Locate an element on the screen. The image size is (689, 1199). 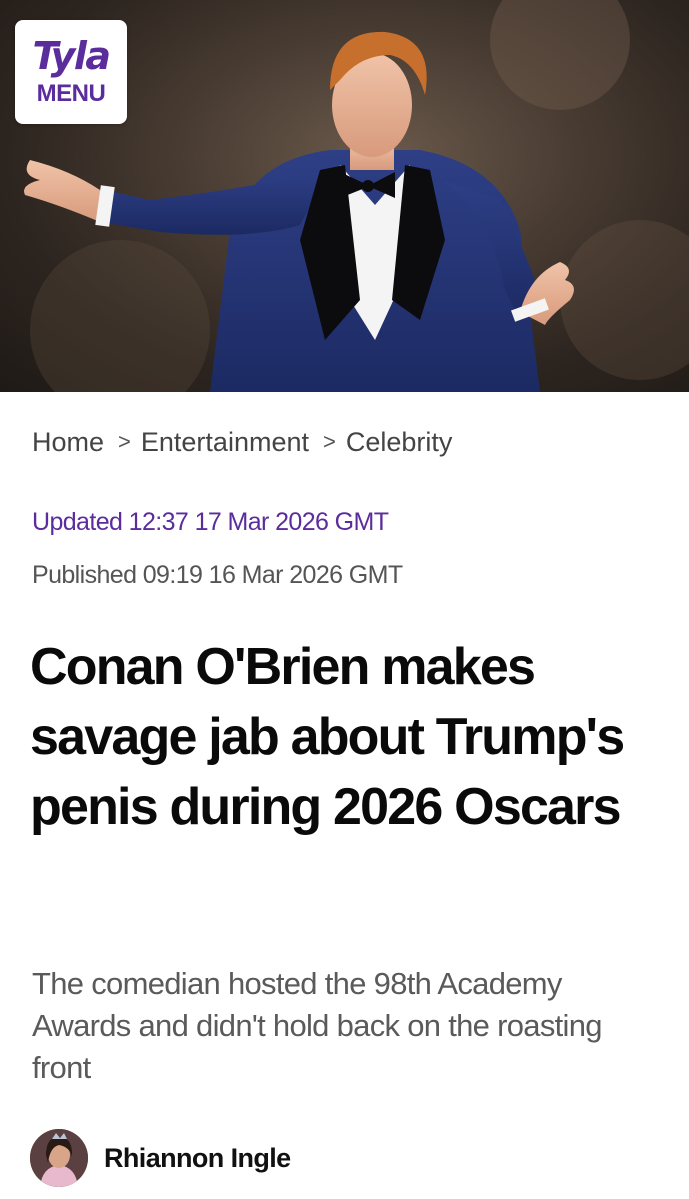
menu-button: Tyla MENU is located at coordinates (71, 72).